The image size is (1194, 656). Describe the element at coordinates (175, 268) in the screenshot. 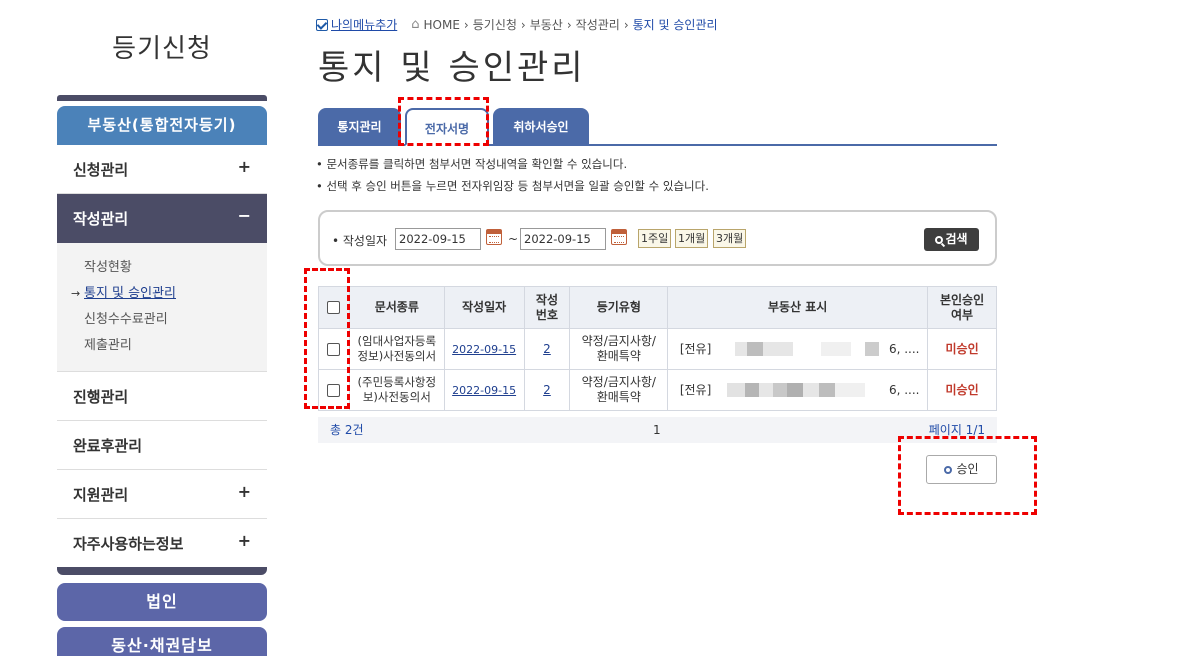

I see `submenu-item-status: 작성현황` at that location.